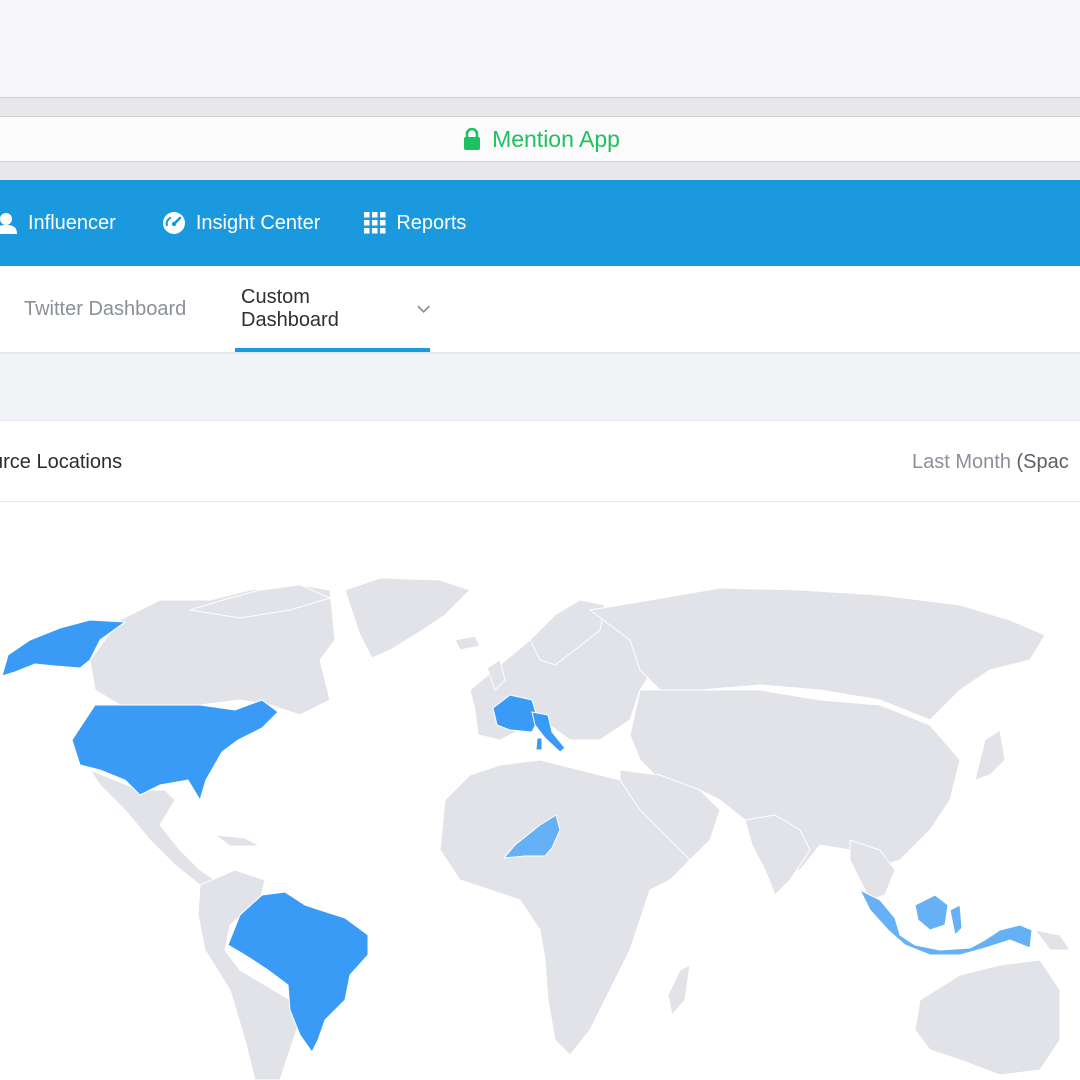  Describe the element at coordinates (556, 138) in the screenshot. I see `site-title: Mention App` at that location.